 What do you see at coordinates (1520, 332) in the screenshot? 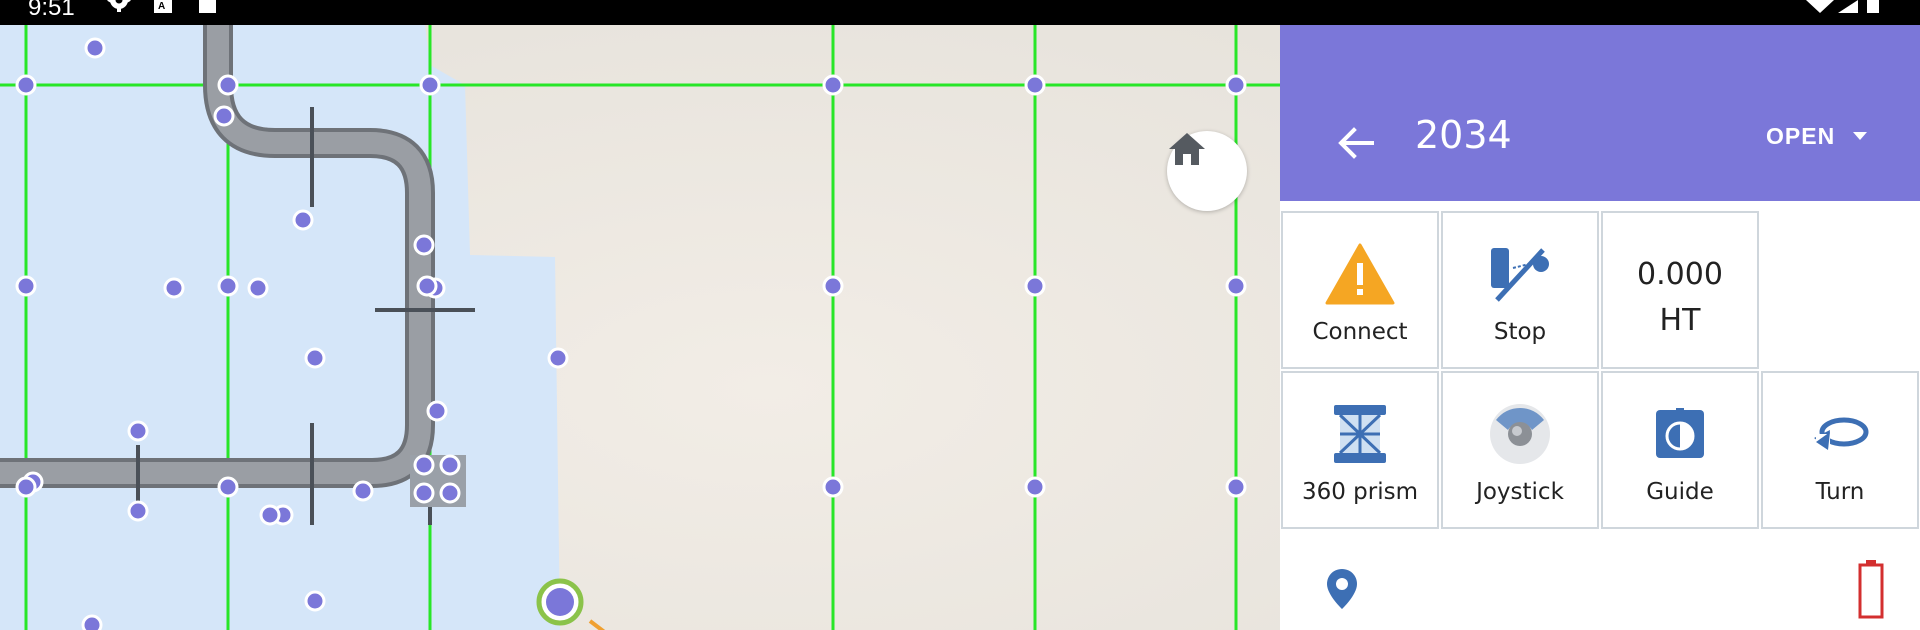
I see `stop-label: Stop` at bounding box center [1520, 332].